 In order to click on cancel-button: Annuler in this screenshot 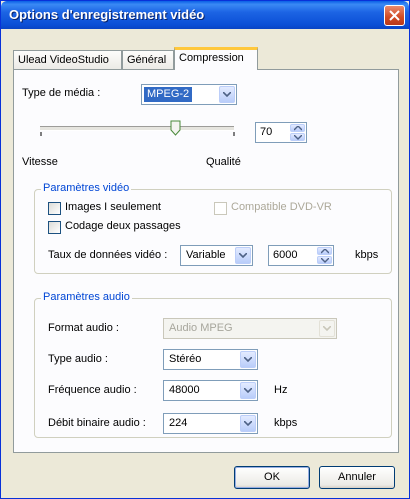, I will do `click(357, 477)`.